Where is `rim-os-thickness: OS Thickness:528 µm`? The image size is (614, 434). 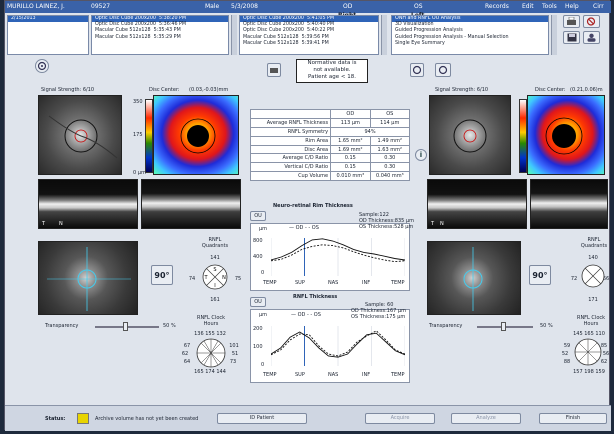
rim-os-thickness: OS Thickness:528 µm is located at coordinates (386, 227).